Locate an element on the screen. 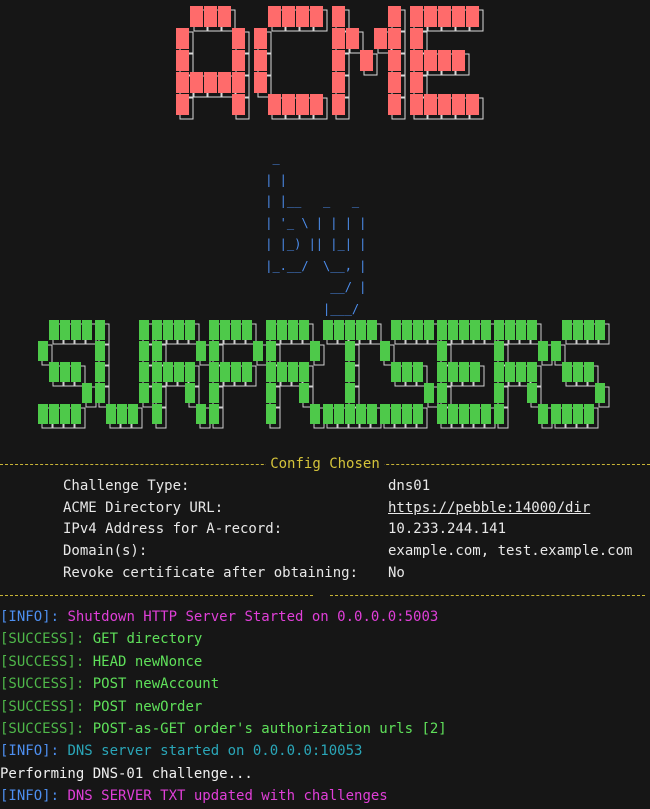  config-divider: Config Chosen is located at coordinates (325, 464).